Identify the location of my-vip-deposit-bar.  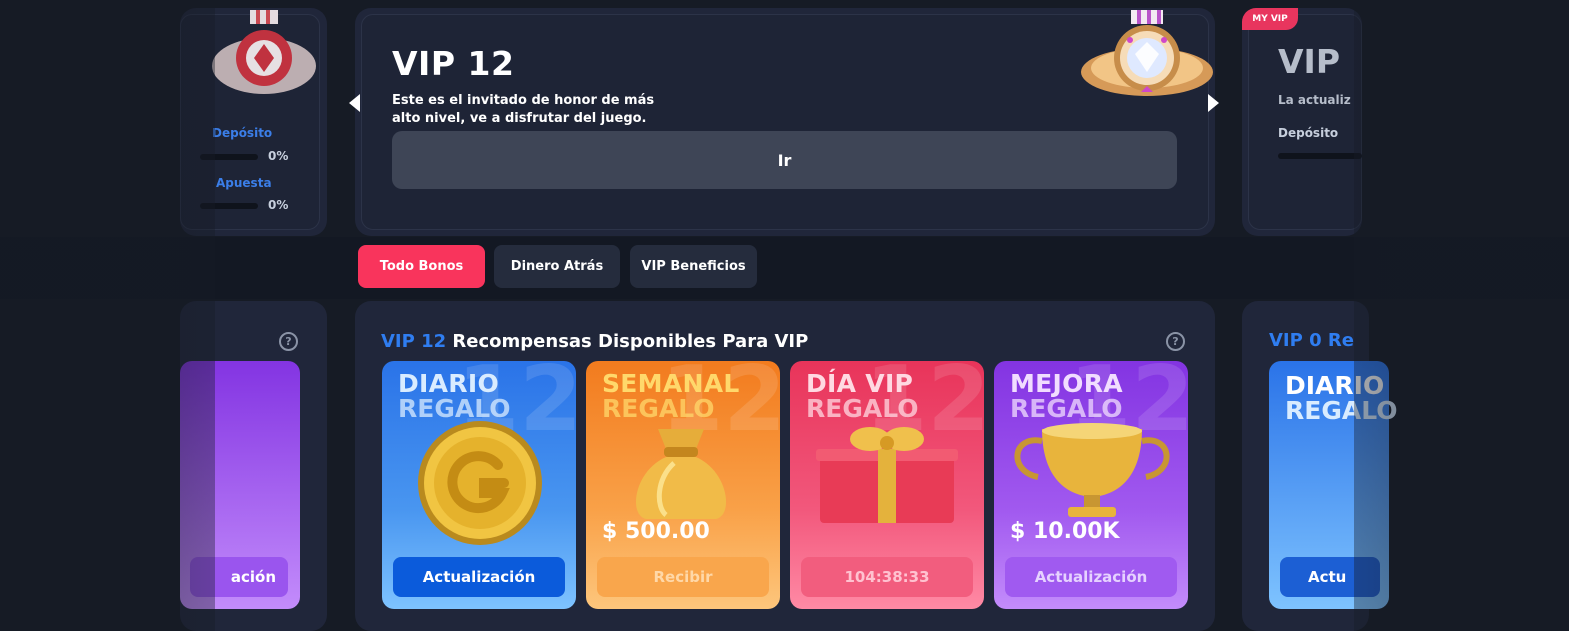
(1320, 156).